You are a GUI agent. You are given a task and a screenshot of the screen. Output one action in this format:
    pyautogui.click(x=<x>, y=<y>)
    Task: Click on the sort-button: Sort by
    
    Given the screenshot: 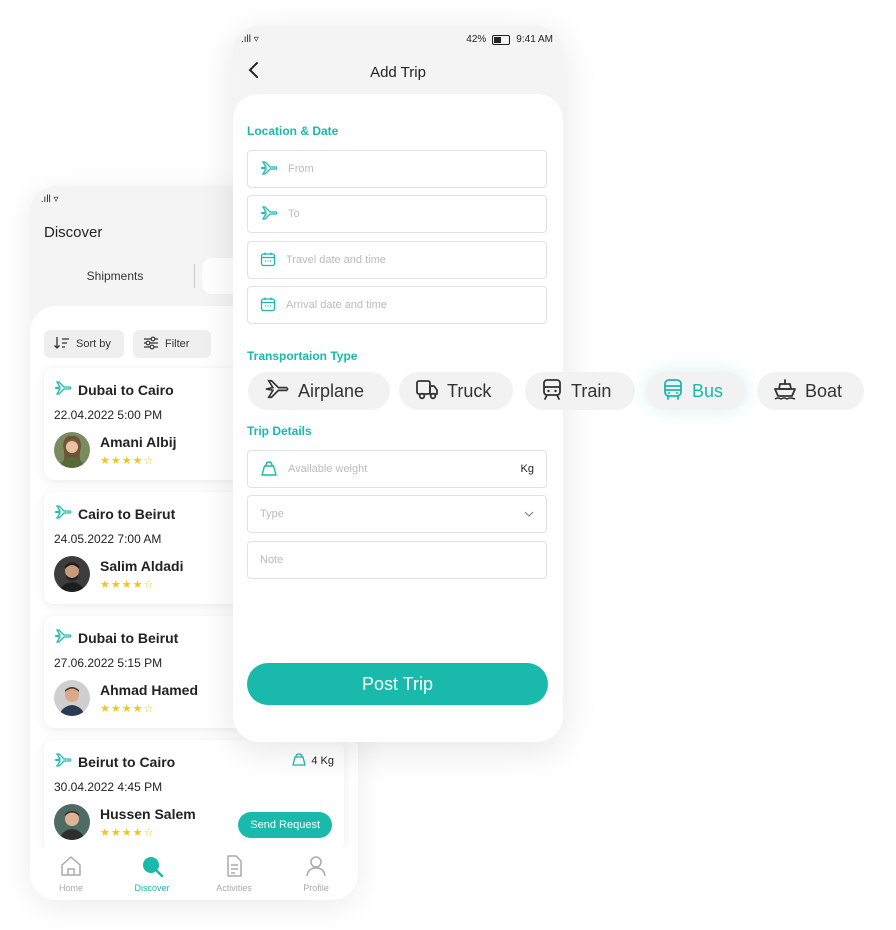 What is the action you would take?
    pyautogui.click(x=84, y=344)
    